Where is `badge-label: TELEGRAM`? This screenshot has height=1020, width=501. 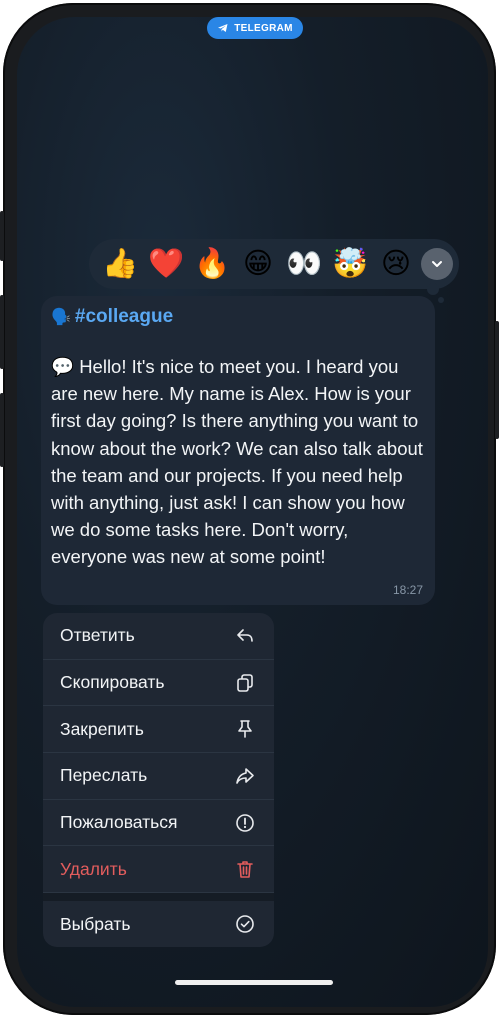
badge-label: TELEGRAM is located at coordinates (263, 28).